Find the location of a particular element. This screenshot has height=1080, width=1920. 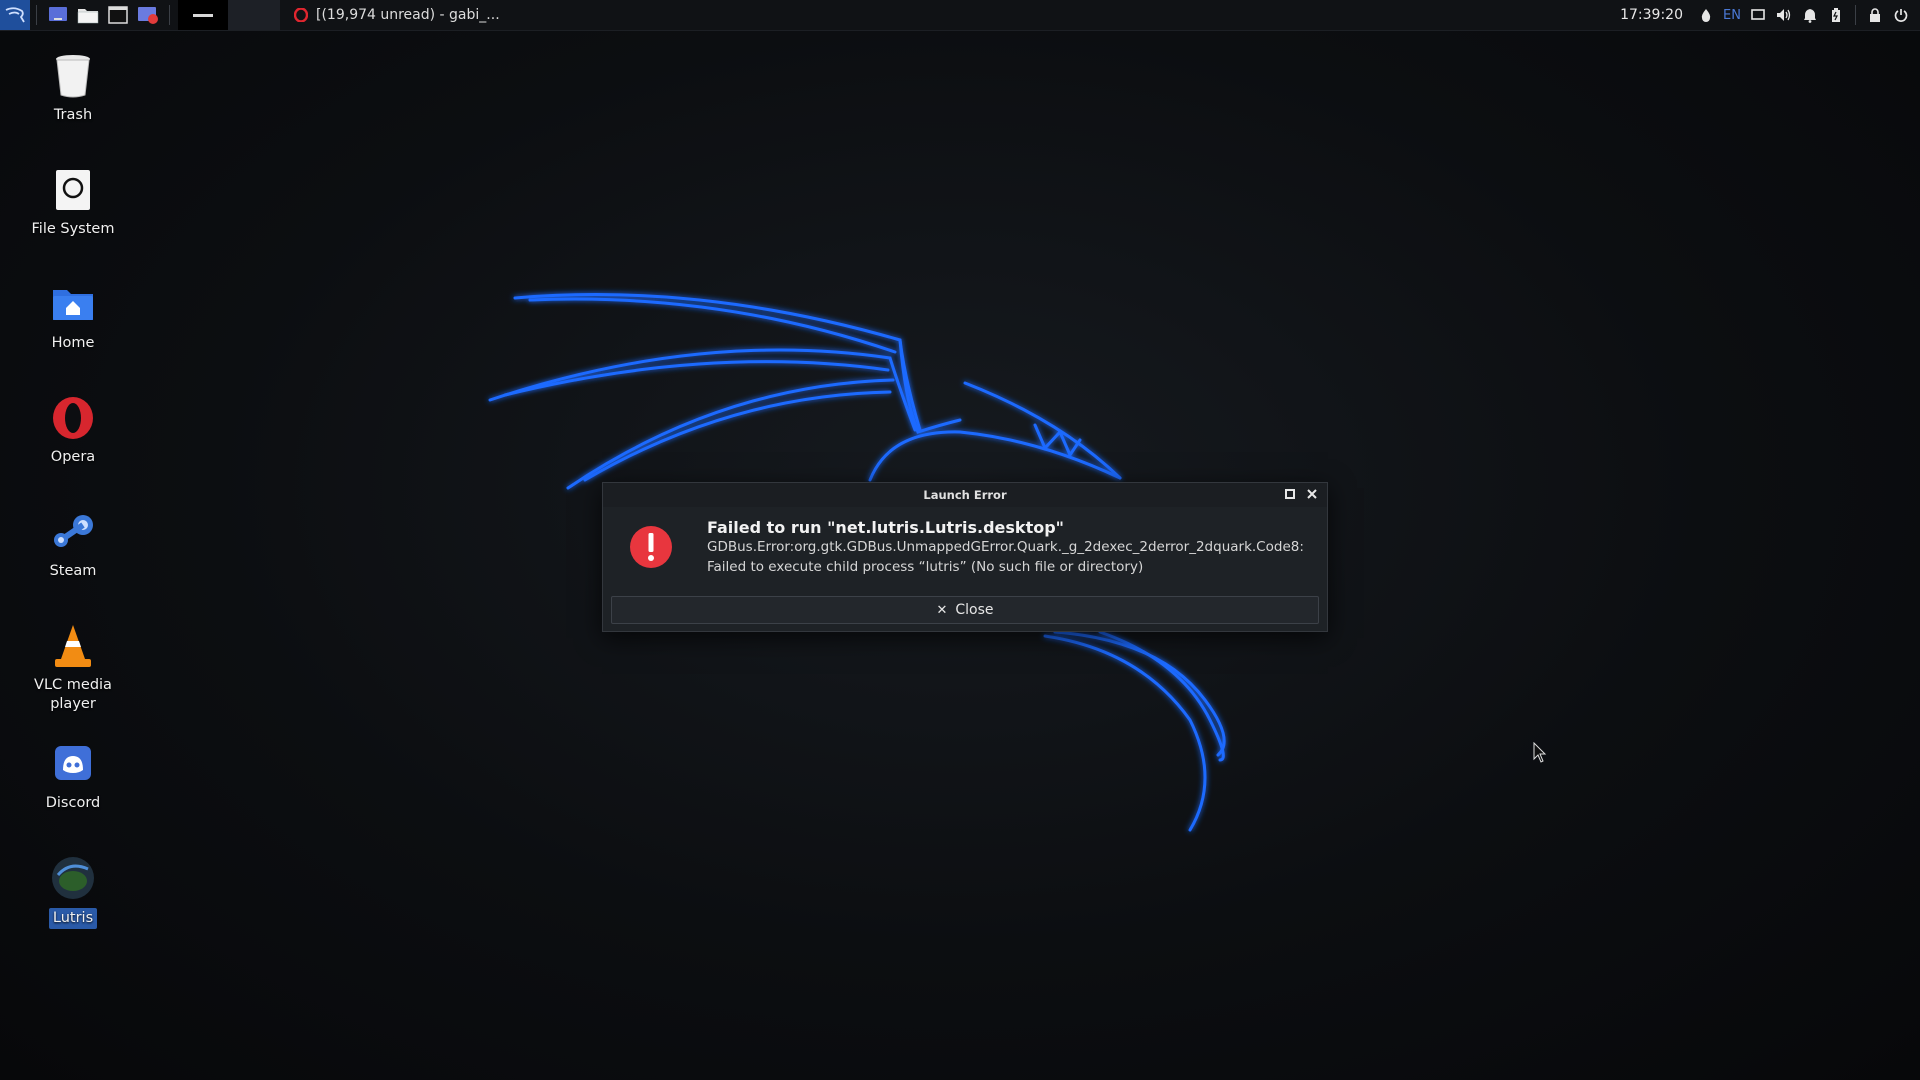

vlc-cone-icon is located at coordinates (73, 646).